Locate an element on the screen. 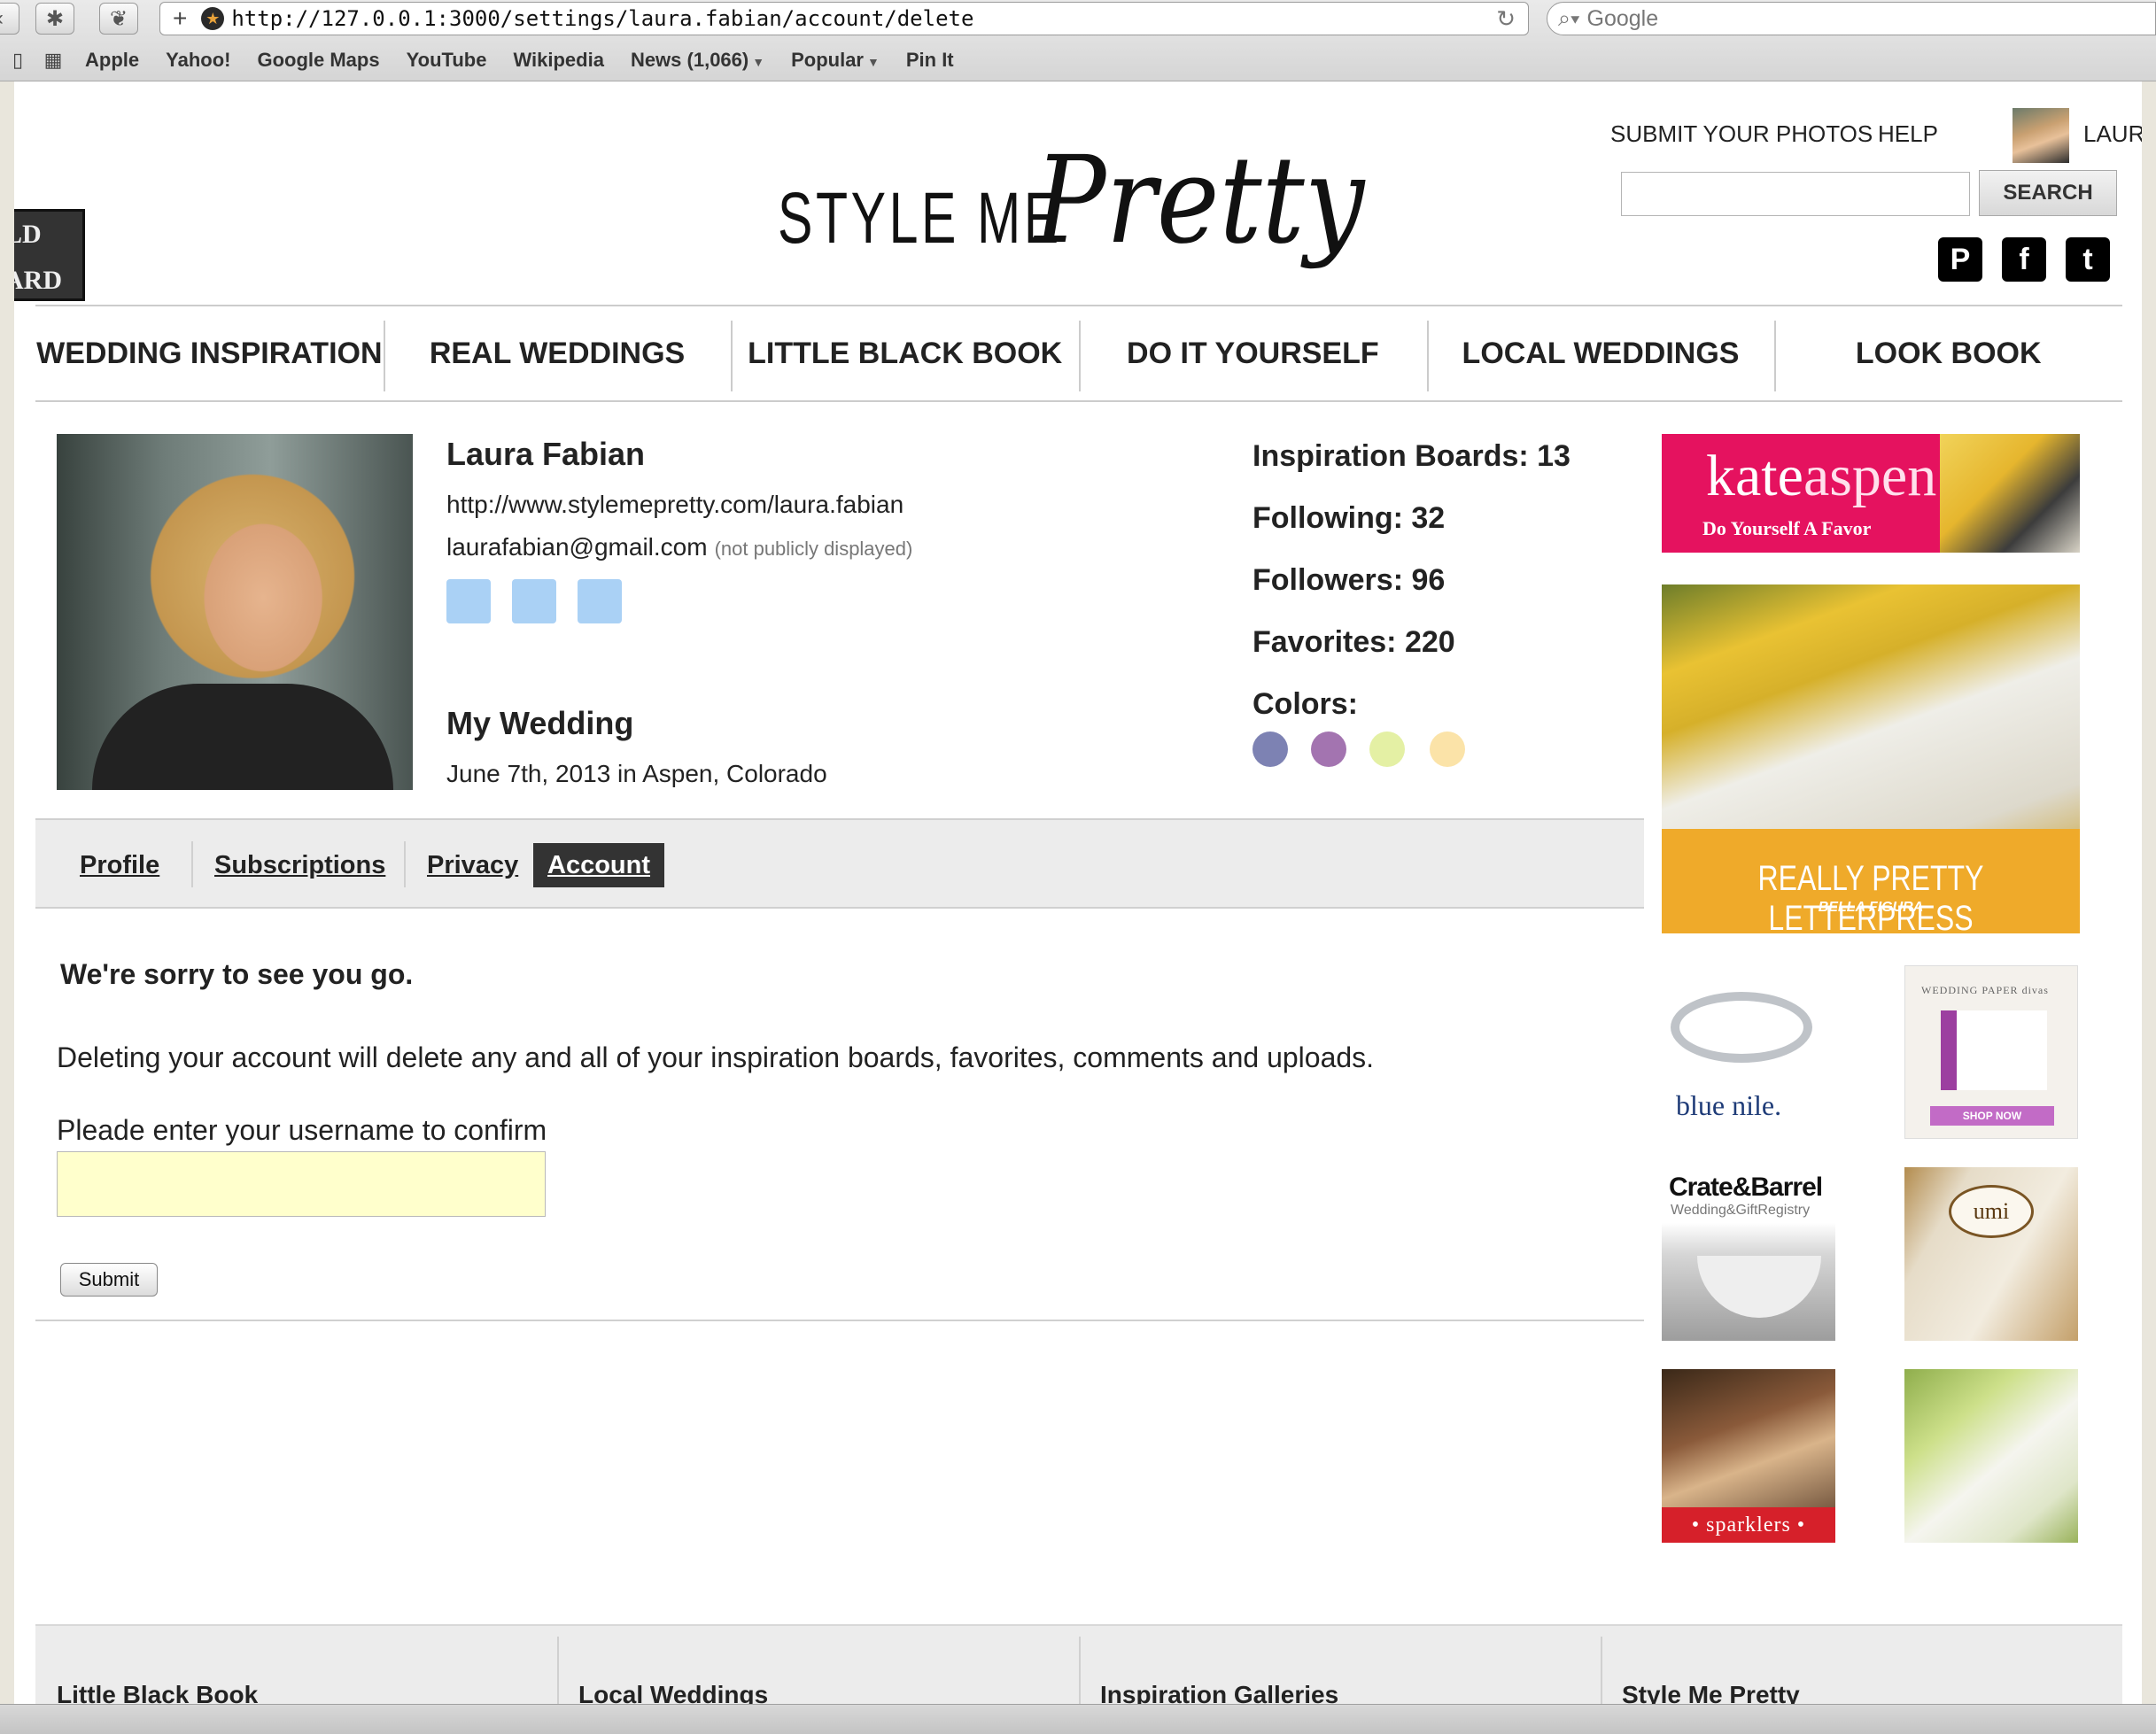 The image size is (2156, 1734). tab-divider is located at coordinates (192, 864).